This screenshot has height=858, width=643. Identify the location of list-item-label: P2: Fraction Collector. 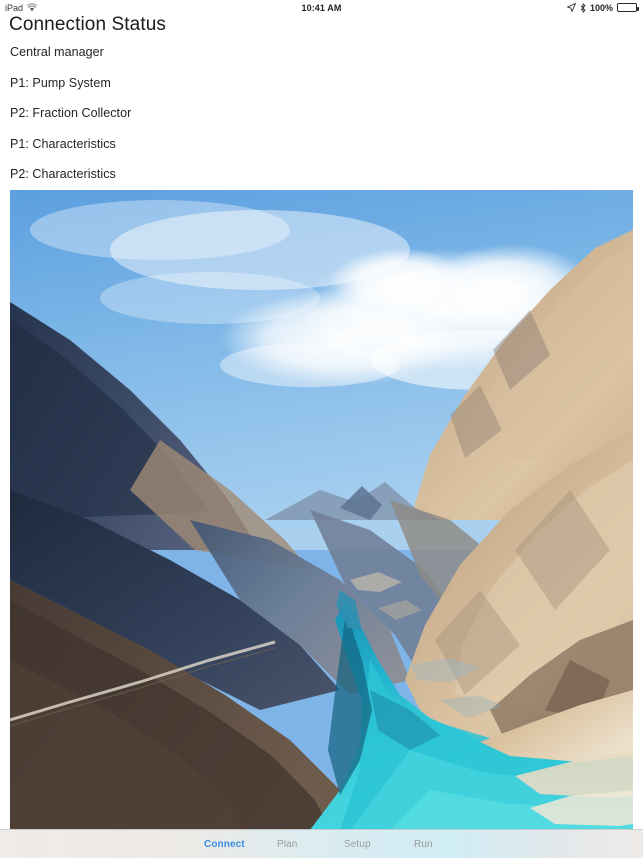
(71, 113).